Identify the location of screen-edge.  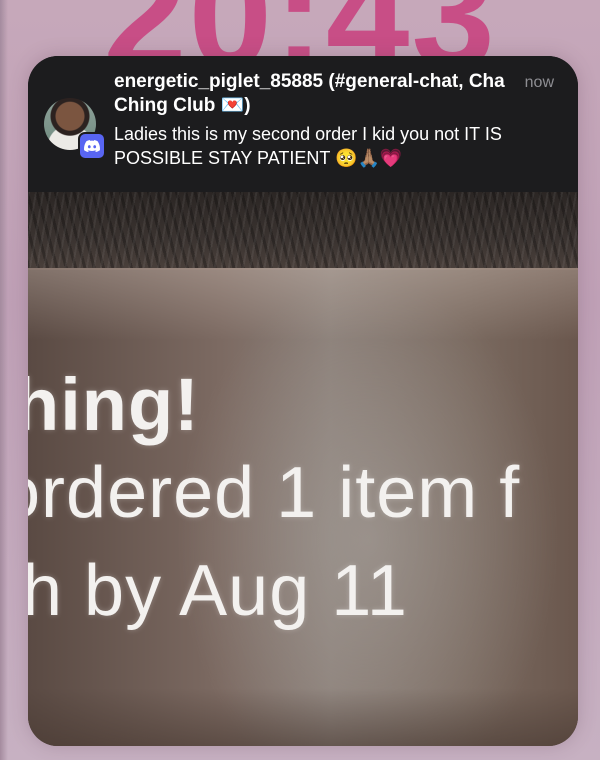
(4, 380).